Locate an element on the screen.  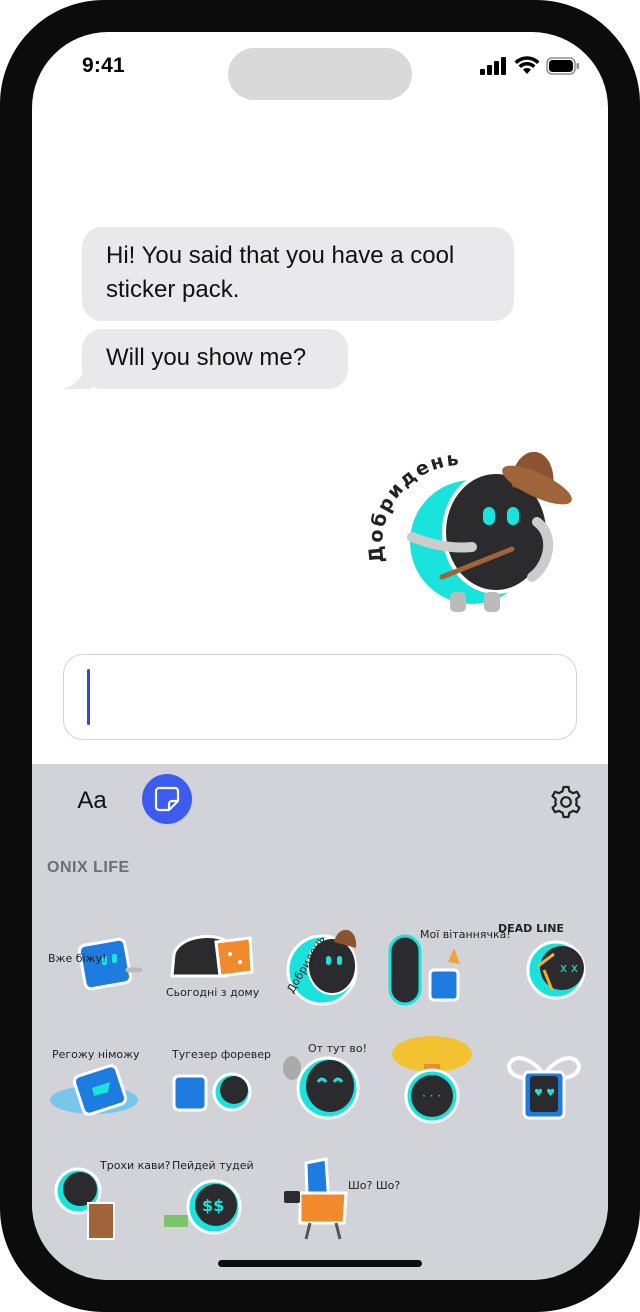
friends-sticker-icon: Тугезер форевер is located at coordinates (221, 1080).